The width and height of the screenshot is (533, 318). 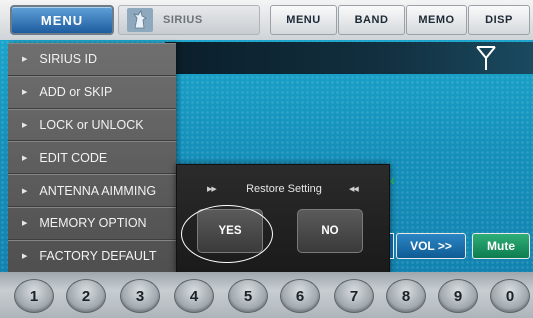 I want to click on preset-button-1: 1, so click(x=34, y=296).